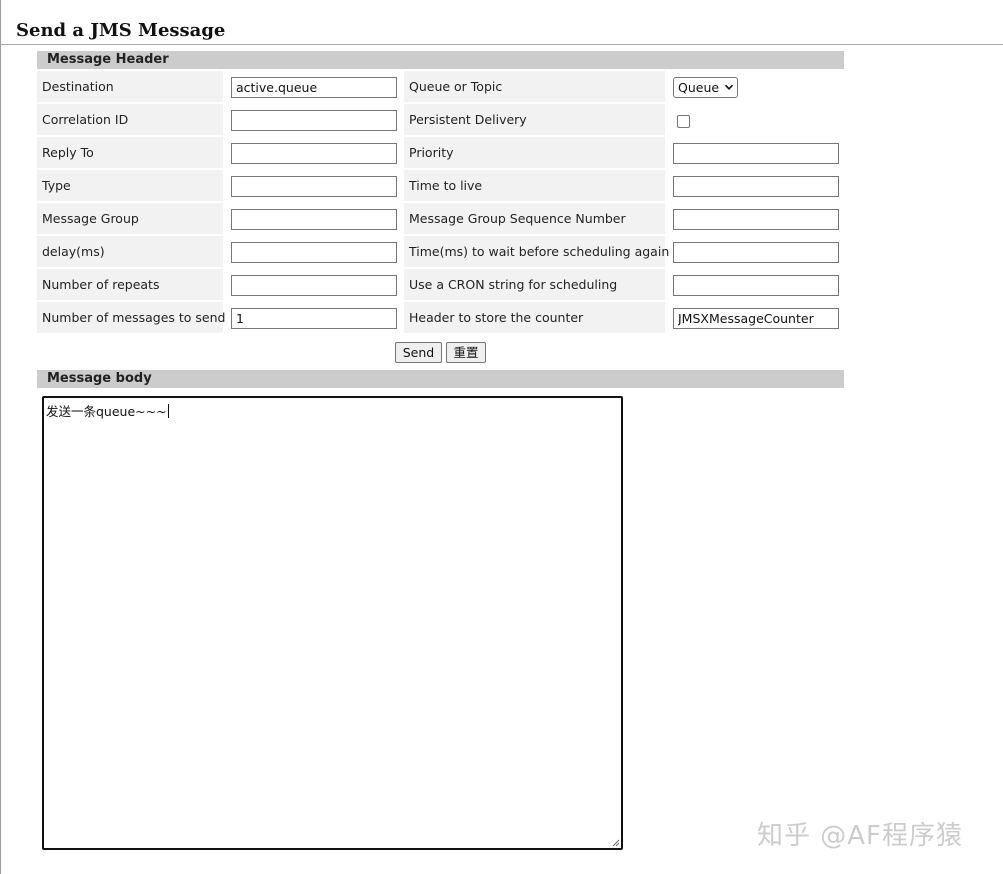 The width and height of the screenshot is (1003, 874). Describe the element at coordinates (440, 60) in the screenshot. I see `message-header-bar: Message Header` at that location.